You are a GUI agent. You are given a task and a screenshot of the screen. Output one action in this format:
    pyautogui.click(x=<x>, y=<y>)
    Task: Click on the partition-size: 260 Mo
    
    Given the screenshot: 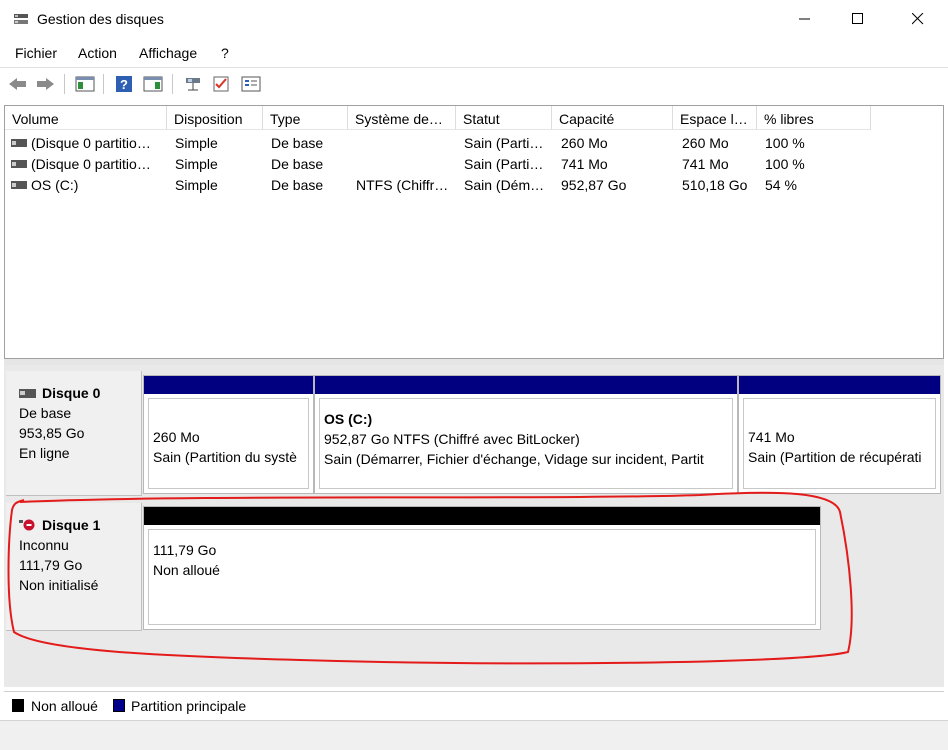 What is the action you would take?
    pyautogui.click(x=176, y=437)
    